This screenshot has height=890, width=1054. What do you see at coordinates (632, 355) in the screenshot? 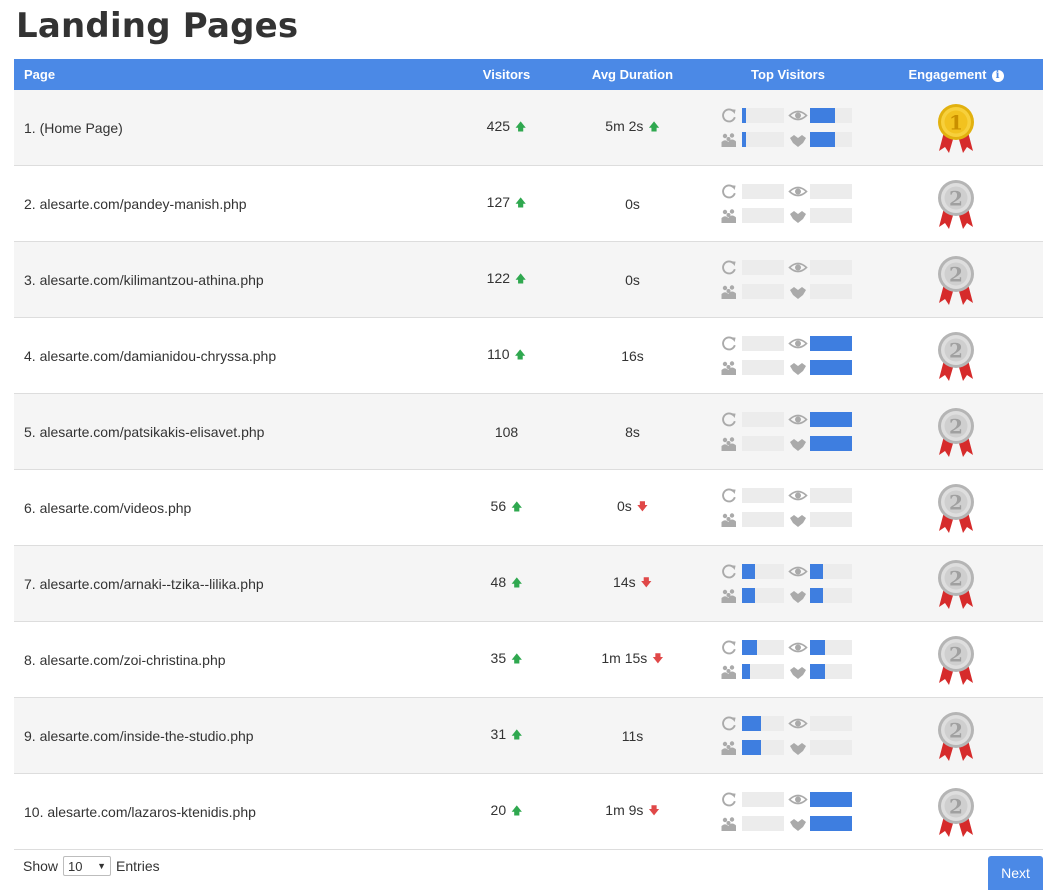
I see `avg-duration-value: 16s` at bounding box center [632, 355].